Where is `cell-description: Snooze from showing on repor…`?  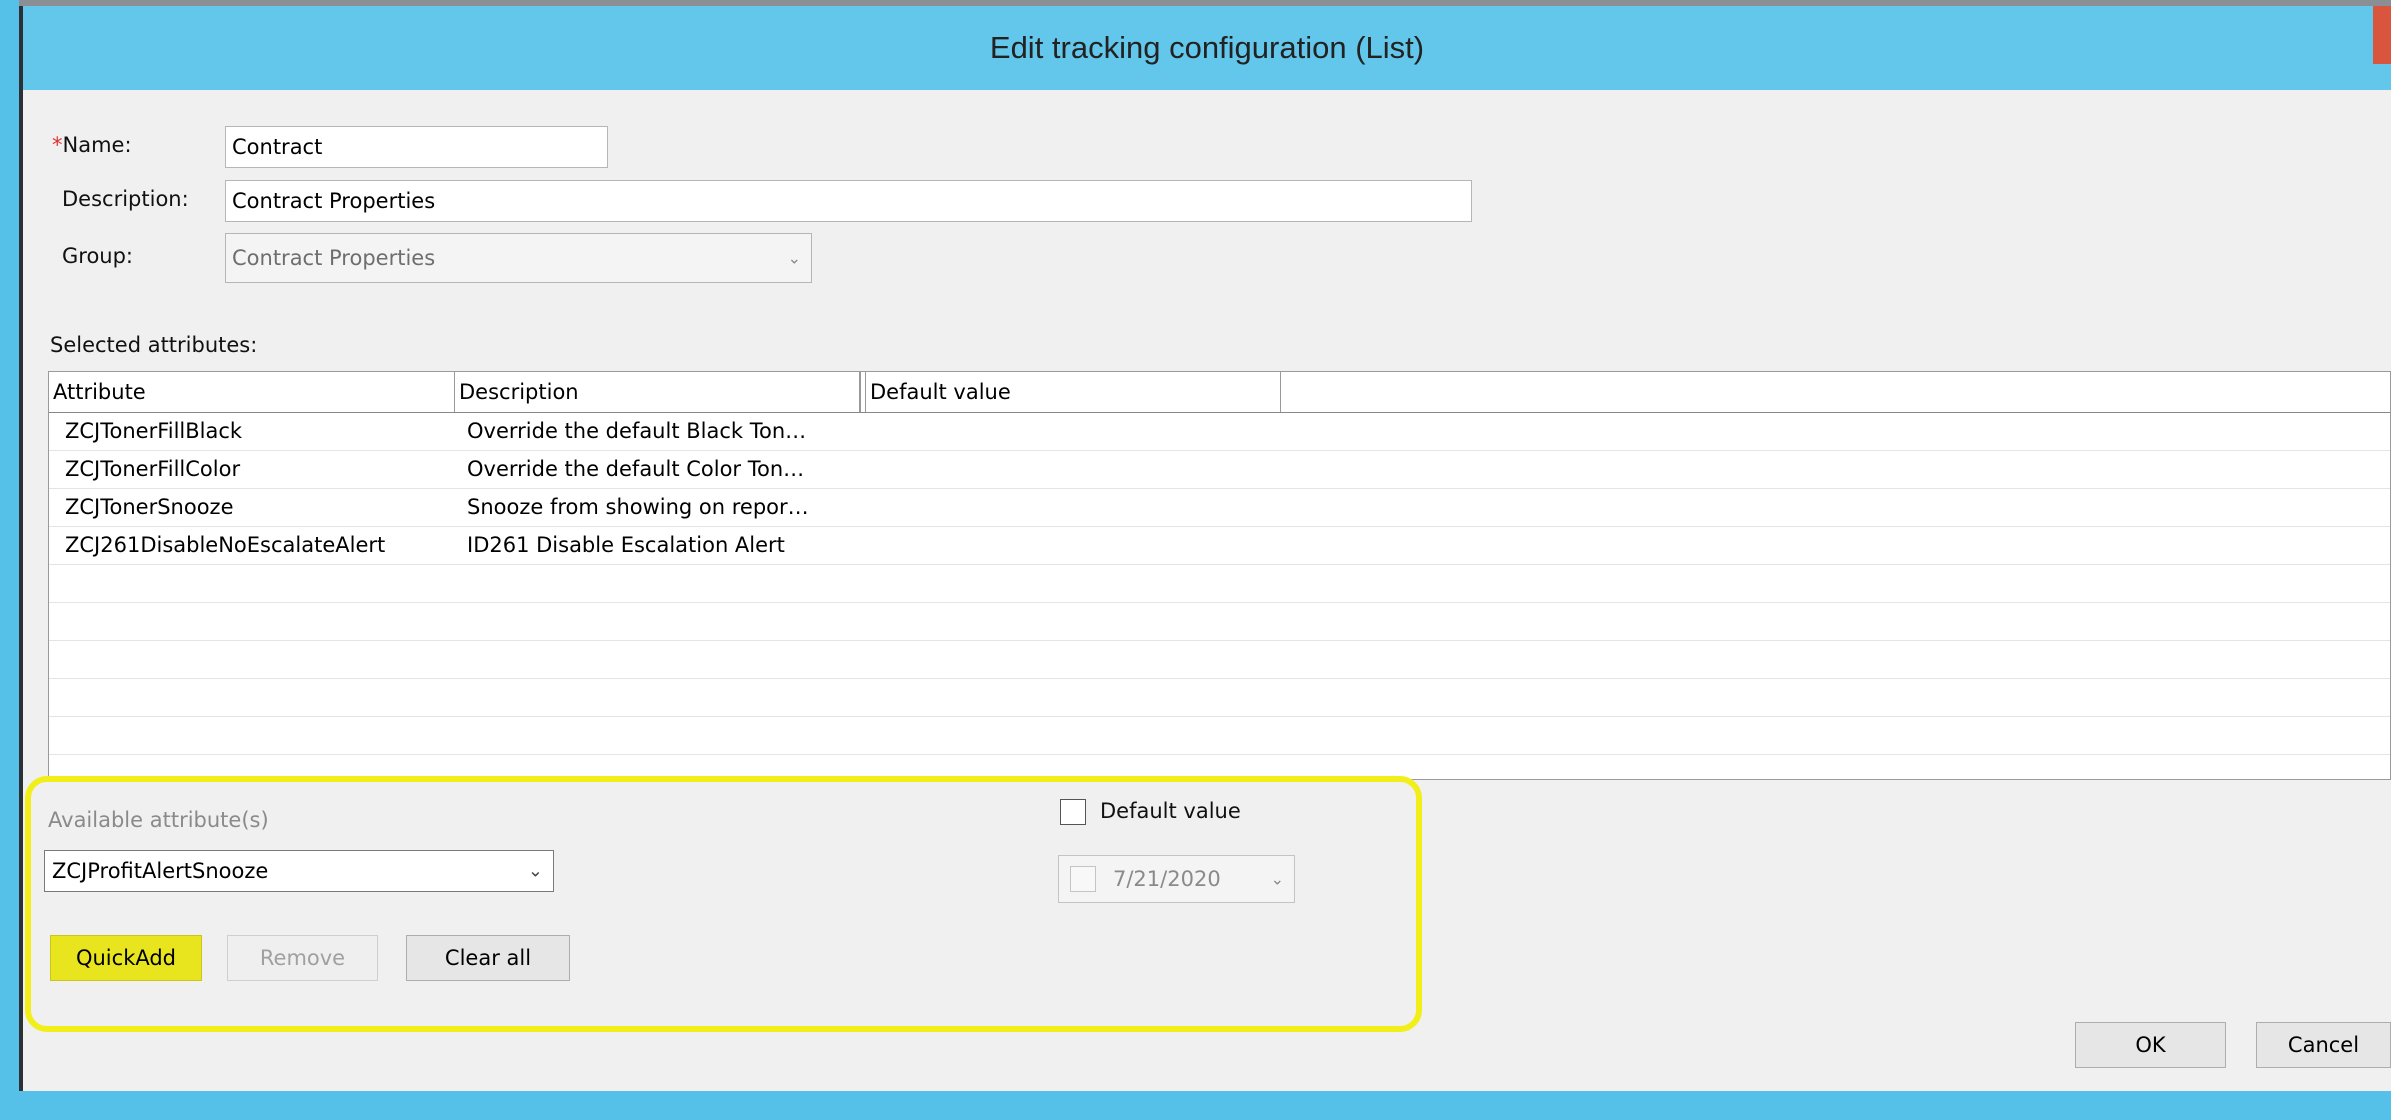
cell-description: Snooze from showing on repor… is located at coordinates (638, 507).